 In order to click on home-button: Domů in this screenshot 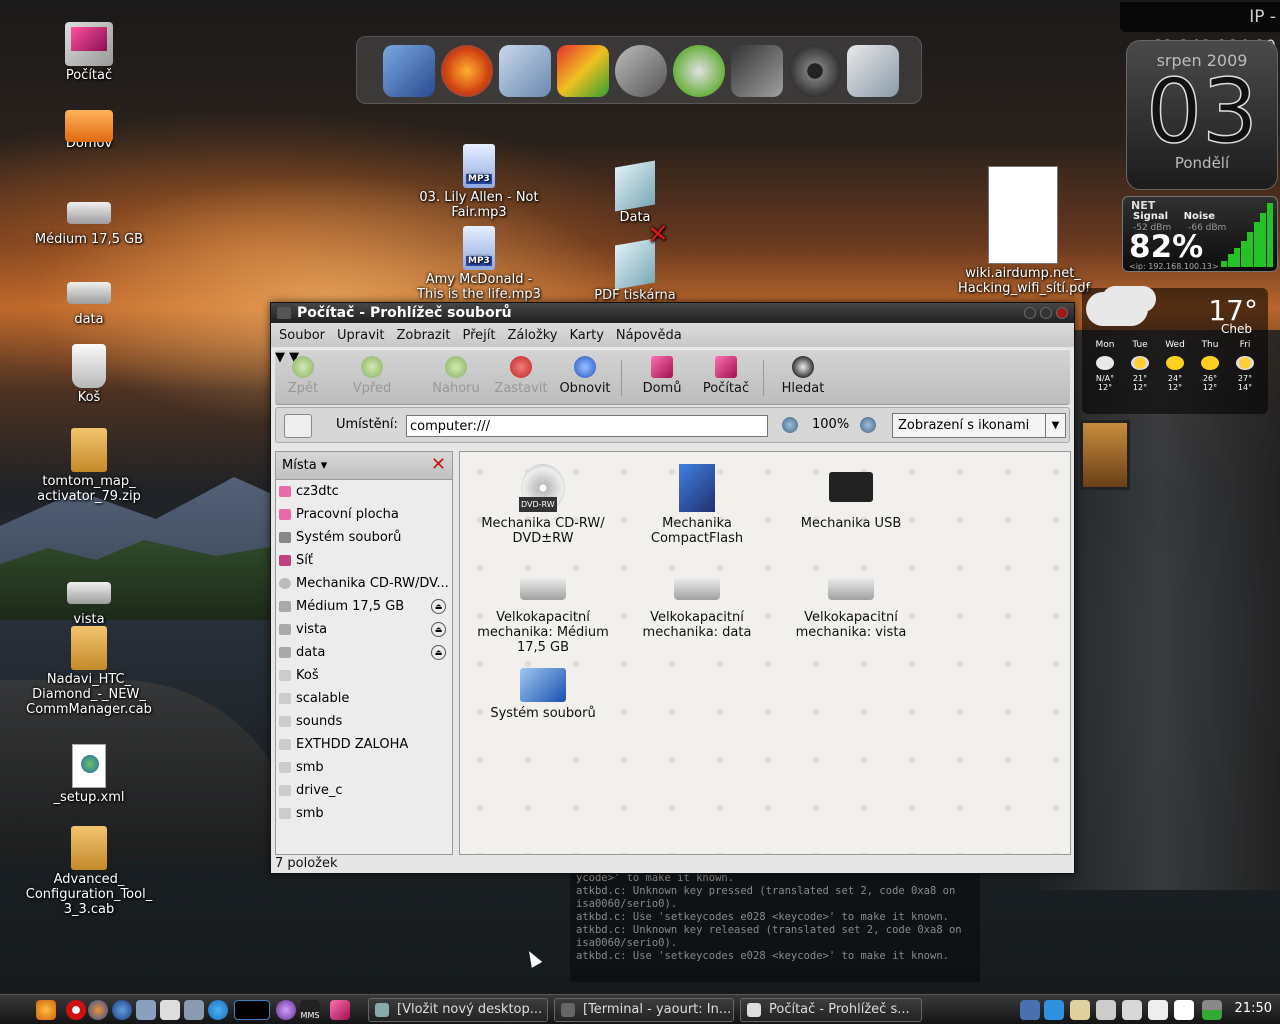, I will do `click(662, 376)`.